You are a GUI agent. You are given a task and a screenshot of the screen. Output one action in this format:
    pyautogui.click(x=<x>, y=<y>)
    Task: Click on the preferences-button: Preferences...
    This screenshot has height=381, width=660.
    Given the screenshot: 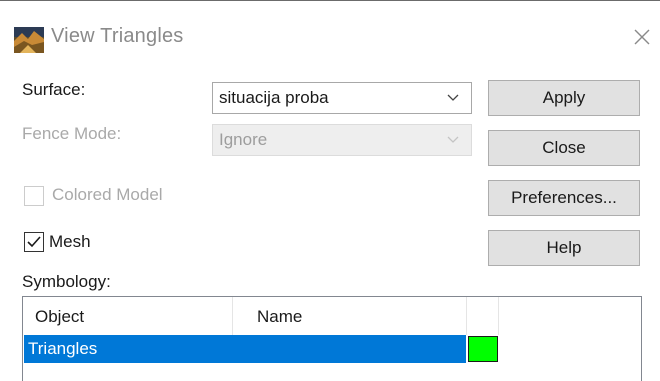 What is the action you would take?
    pyautogui.click(x=564, y=198)
    